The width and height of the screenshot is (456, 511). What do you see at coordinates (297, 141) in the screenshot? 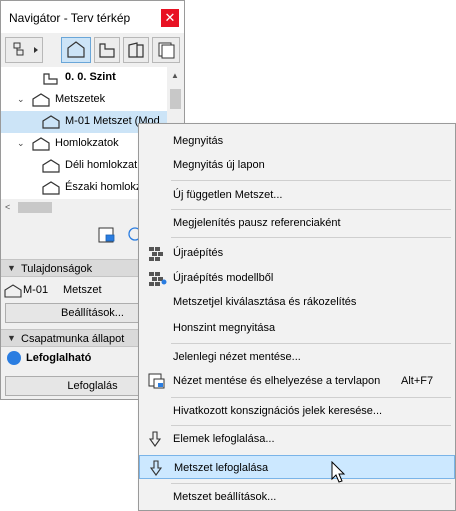
I see `menu-item-open: Megnyitás` at bounding box center [297, 141].